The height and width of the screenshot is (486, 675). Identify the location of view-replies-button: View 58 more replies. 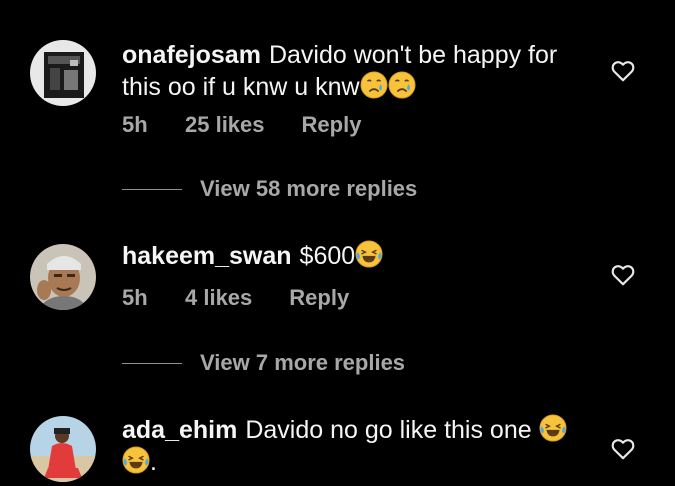
(269, 189).